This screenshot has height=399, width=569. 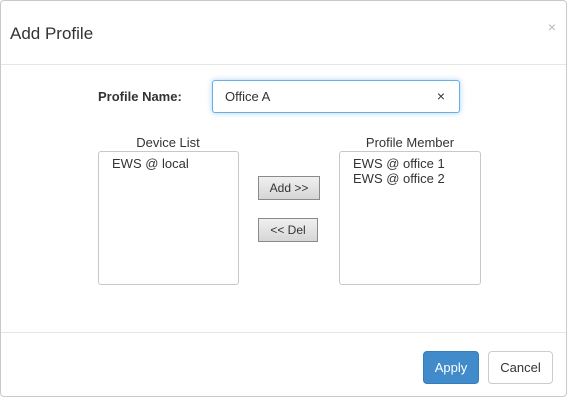 I want to click on profile-name-field: ×, so click(x=336, y=96).